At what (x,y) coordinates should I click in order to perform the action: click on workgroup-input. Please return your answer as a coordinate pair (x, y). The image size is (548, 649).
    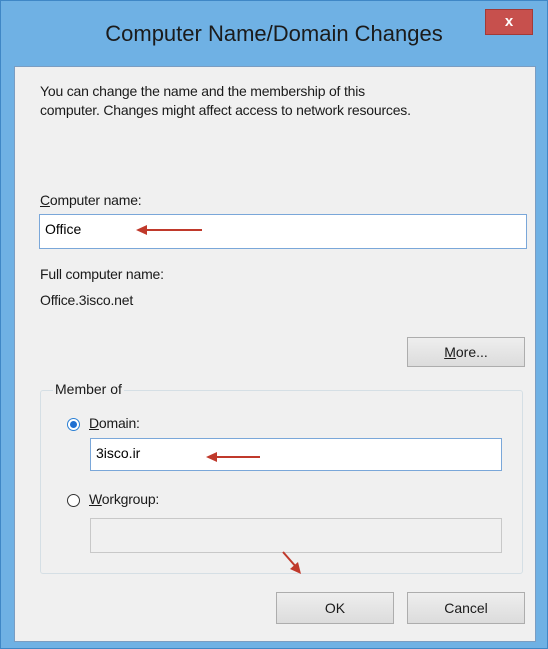
    Looking at the image, I should click on (296, 535).